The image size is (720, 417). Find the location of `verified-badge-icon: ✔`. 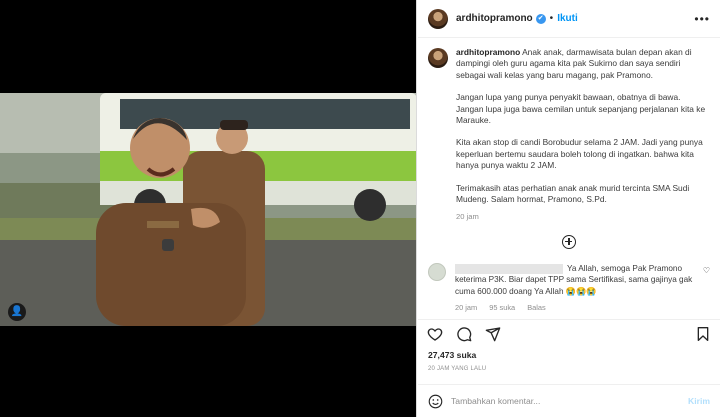

verified-badge-icon: ✔ is located at coordinates (540, 18).